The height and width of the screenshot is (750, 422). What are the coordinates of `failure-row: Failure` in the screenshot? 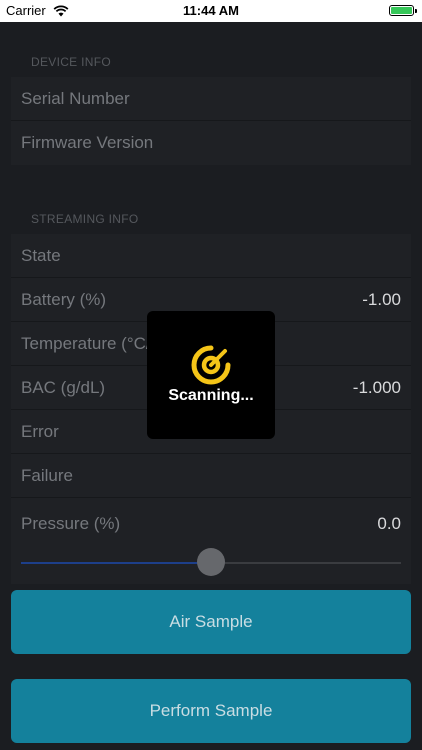 It's located at (211, 476).